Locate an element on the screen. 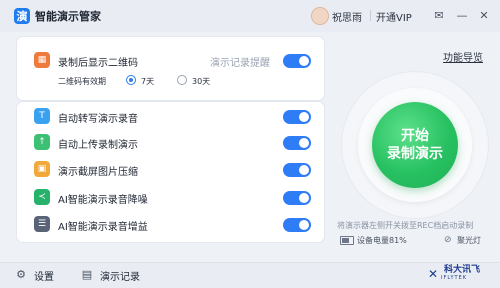 The width and height of the screenshot is (500, 288). feature-guide-link: 功能导览 is located at coordinates (463, 56).